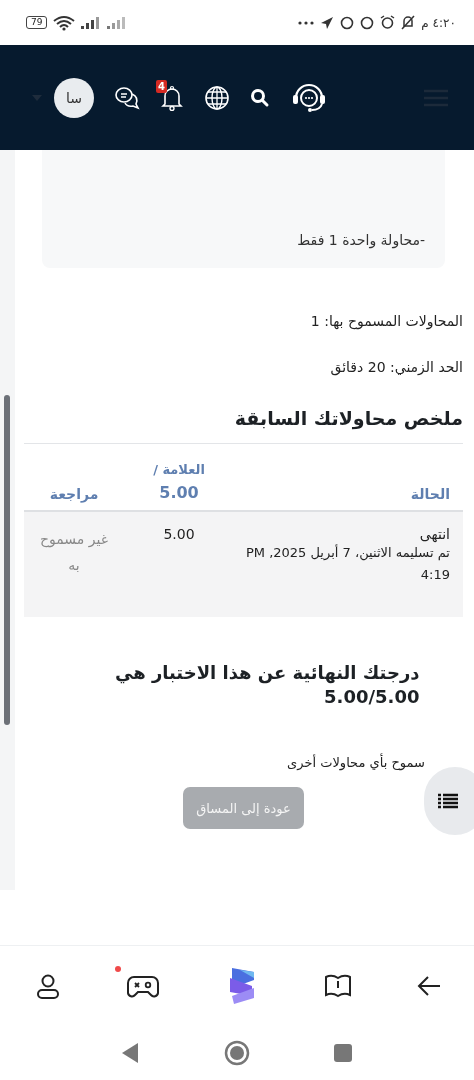 The width and height of the screenshot is (474, 1080). Describe the element at coordinates (179, 534) in the screenshot. I see `grade-value: 5.00` at that location.